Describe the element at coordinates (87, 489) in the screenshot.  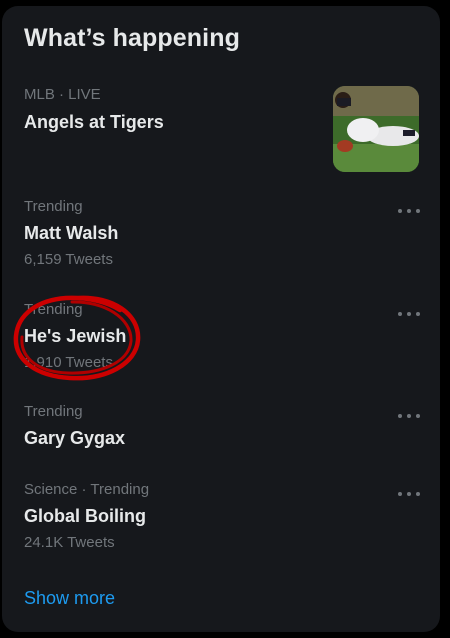
I see `trend-meta: Science · Trending` at that location.